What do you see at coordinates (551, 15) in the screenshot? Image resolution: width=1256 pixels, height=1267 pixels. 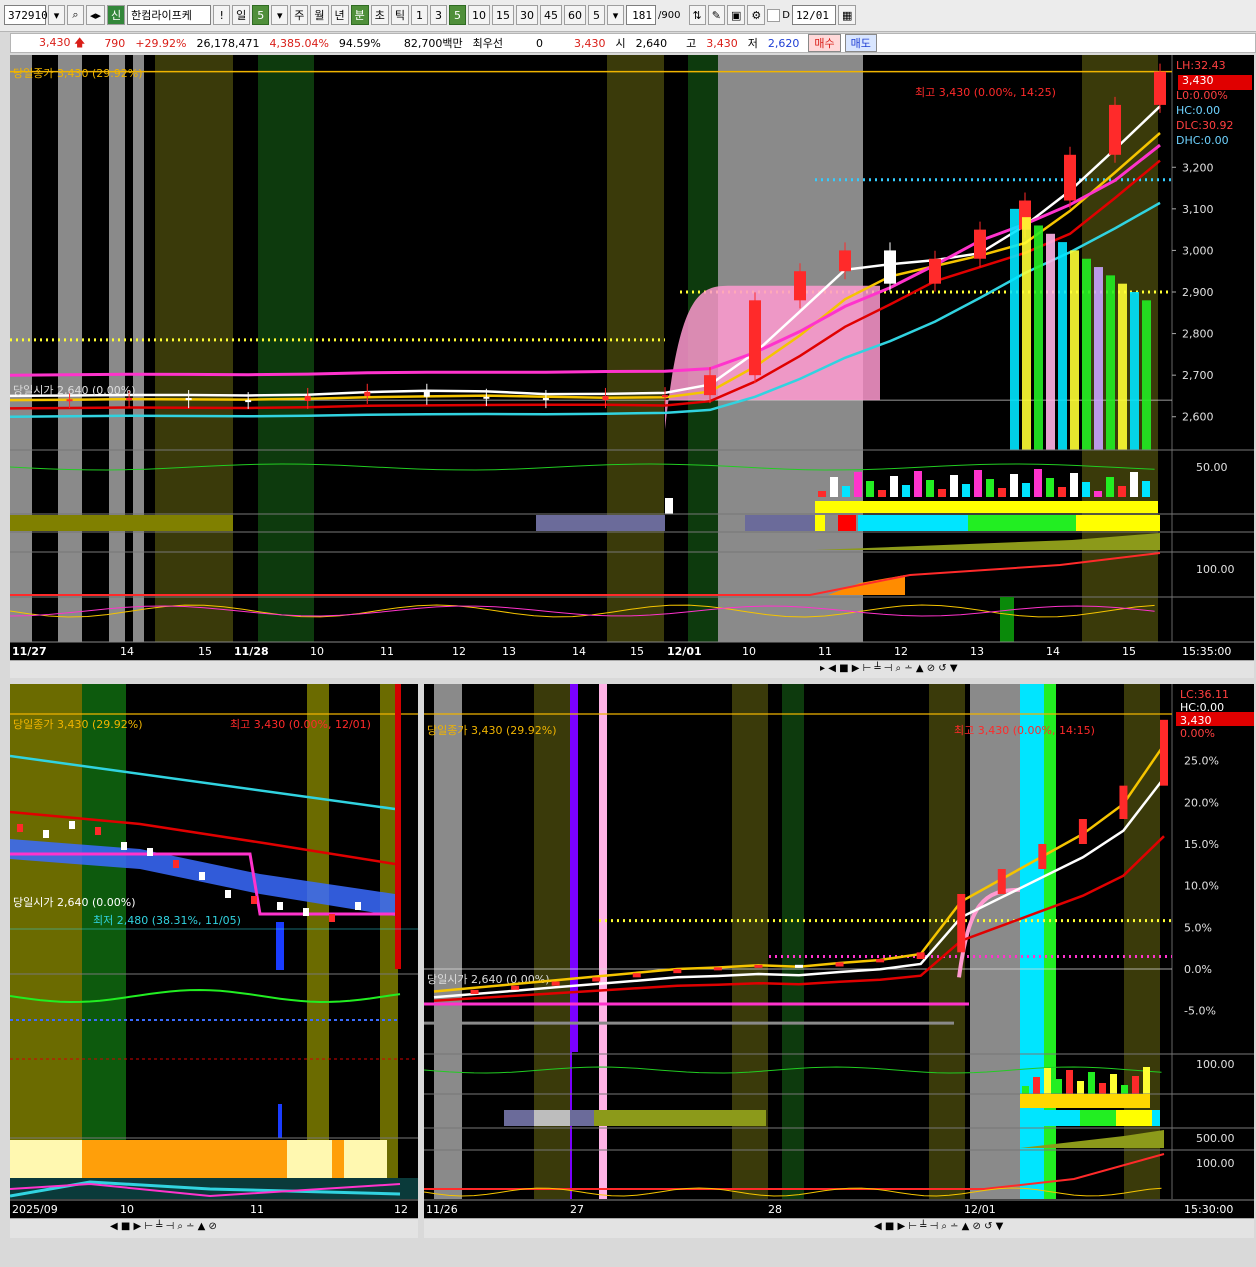 I see `interval-45-button: 45` at bounding box center [551, 15].